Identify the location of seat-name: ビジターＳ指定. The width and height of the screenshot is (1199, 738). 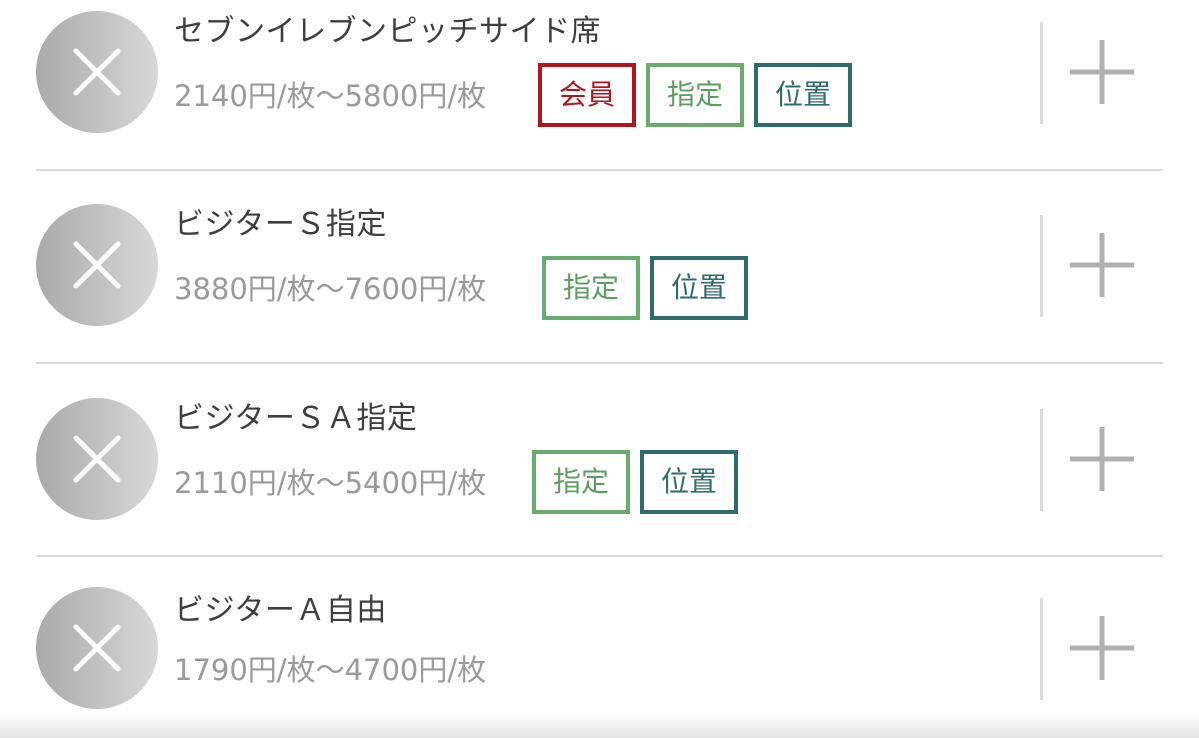
(280, 224).